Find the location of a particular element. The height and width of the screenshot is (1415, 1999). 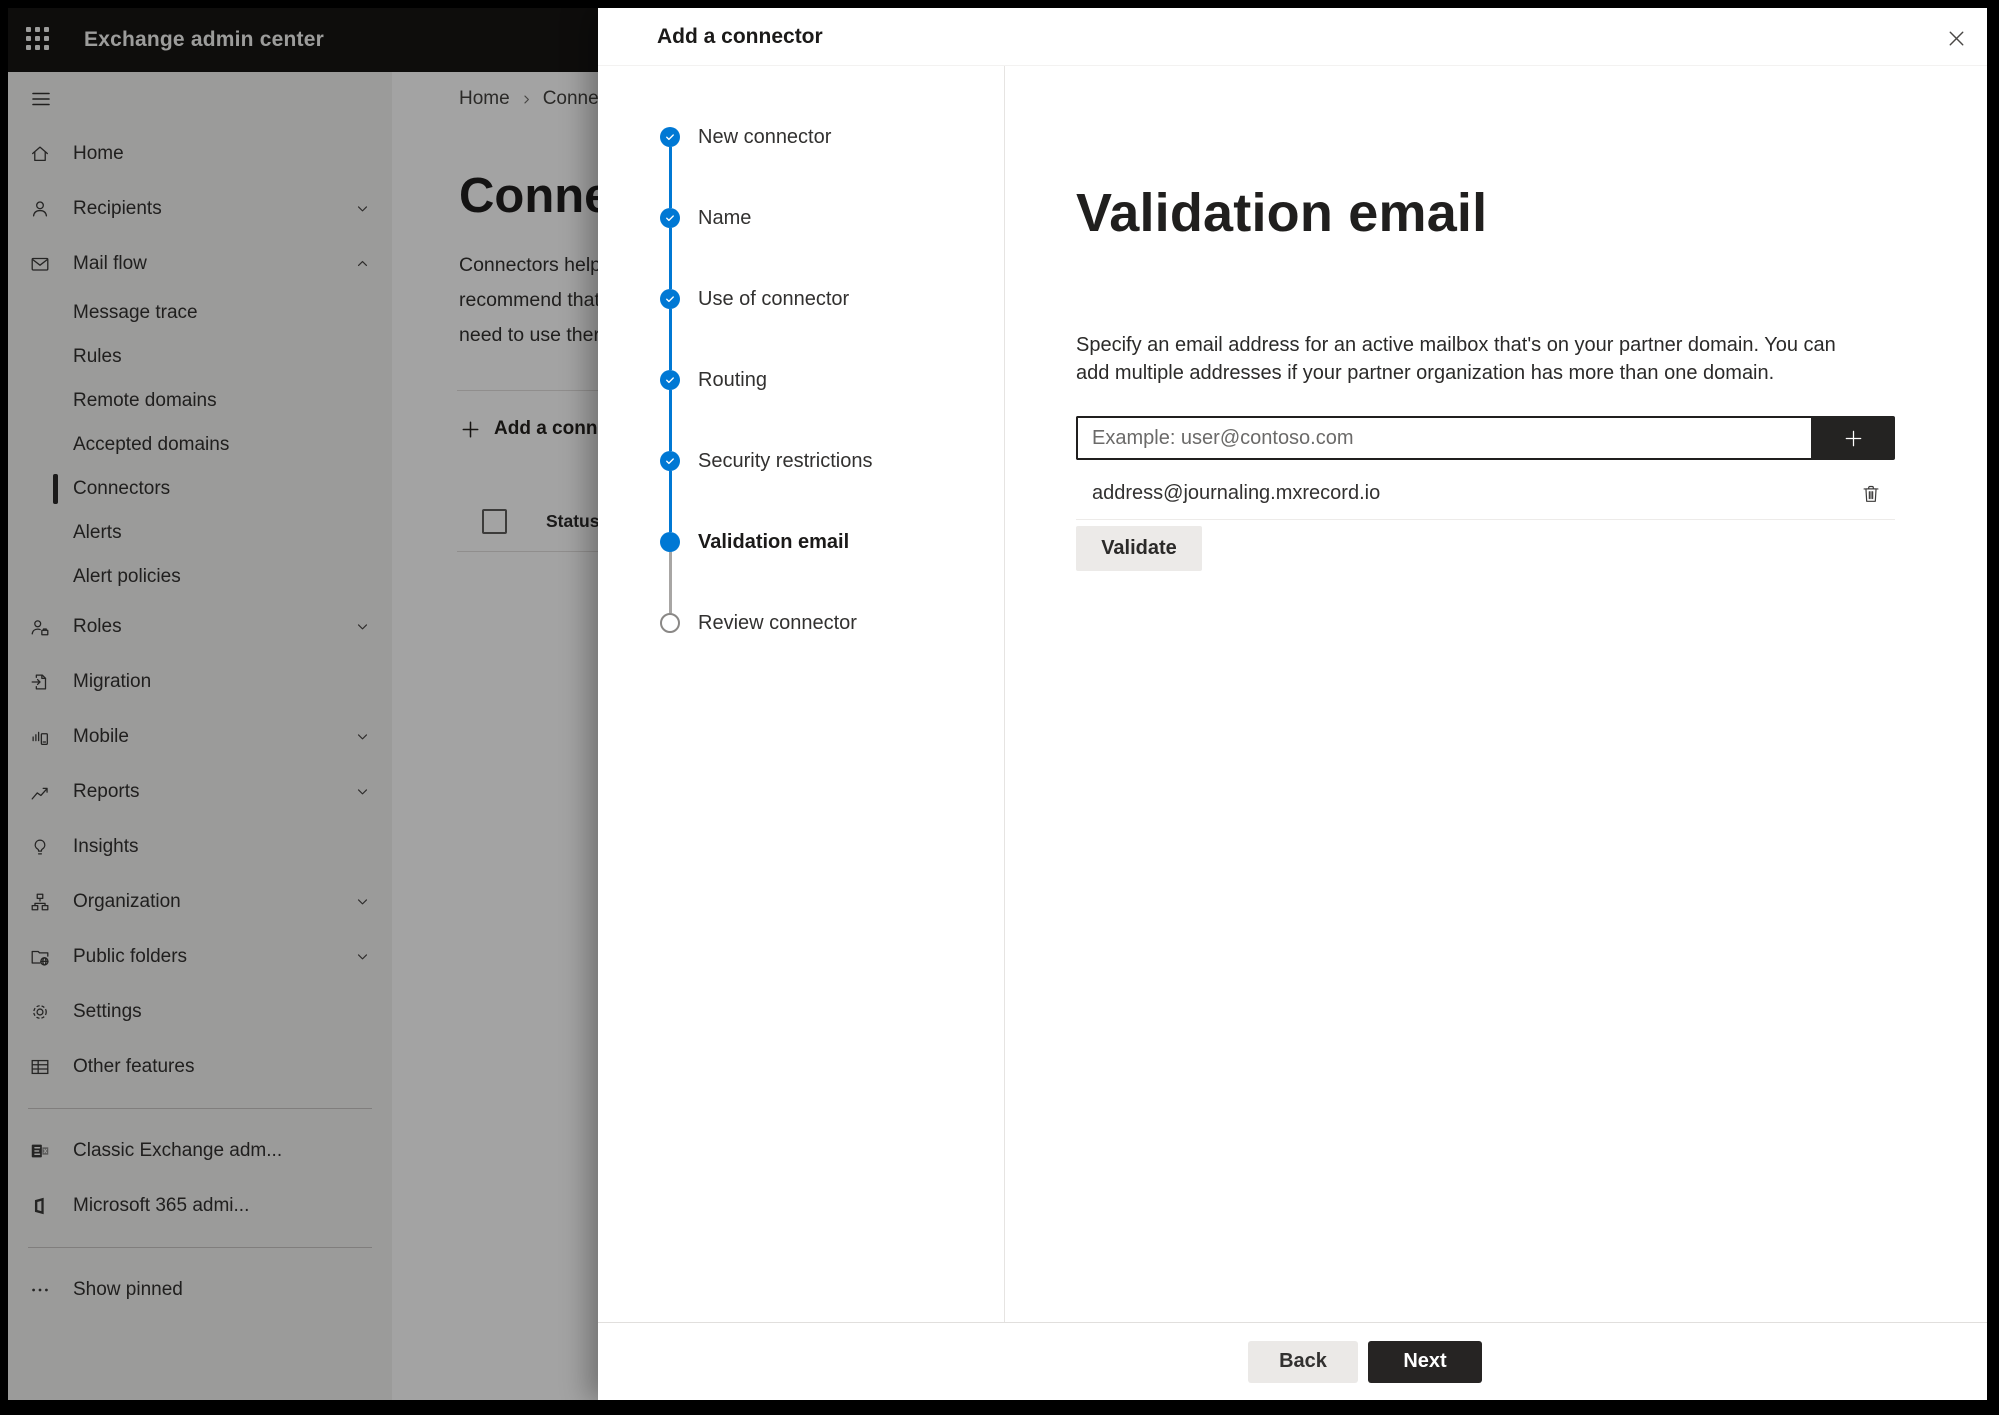

panel-header: Add a connector is located at coordinates (1292, 37).